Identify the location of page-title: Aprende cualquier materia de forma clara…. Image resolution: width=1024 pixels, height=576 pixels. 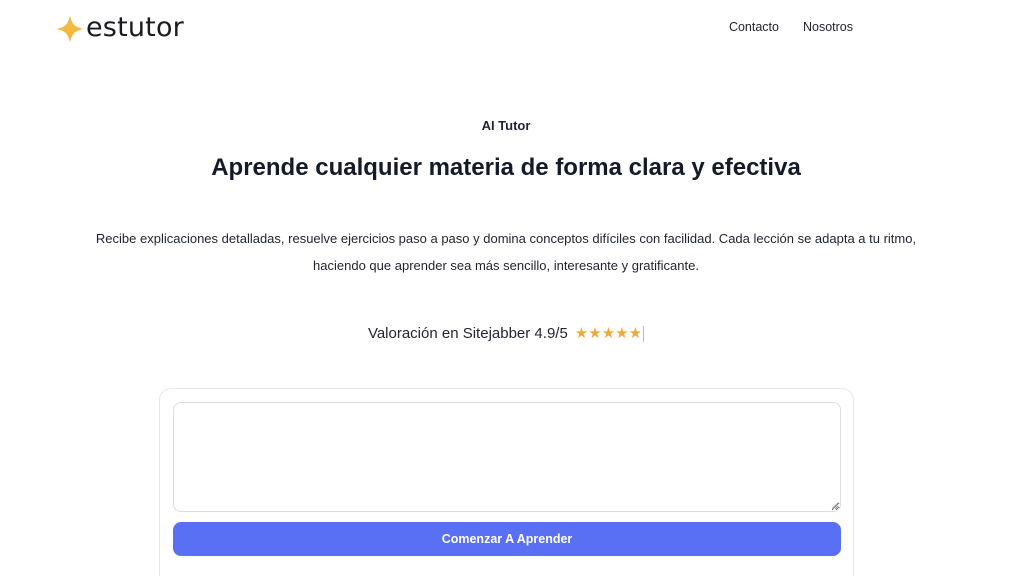
(506, 167).